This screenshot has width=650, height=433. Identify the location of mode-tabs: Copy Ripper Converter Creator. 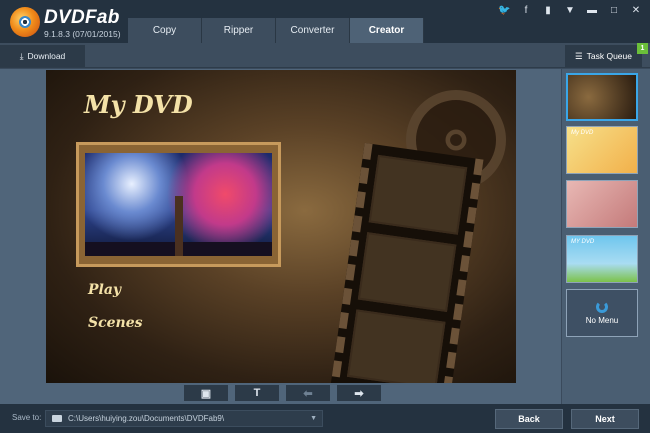
(276, 30).